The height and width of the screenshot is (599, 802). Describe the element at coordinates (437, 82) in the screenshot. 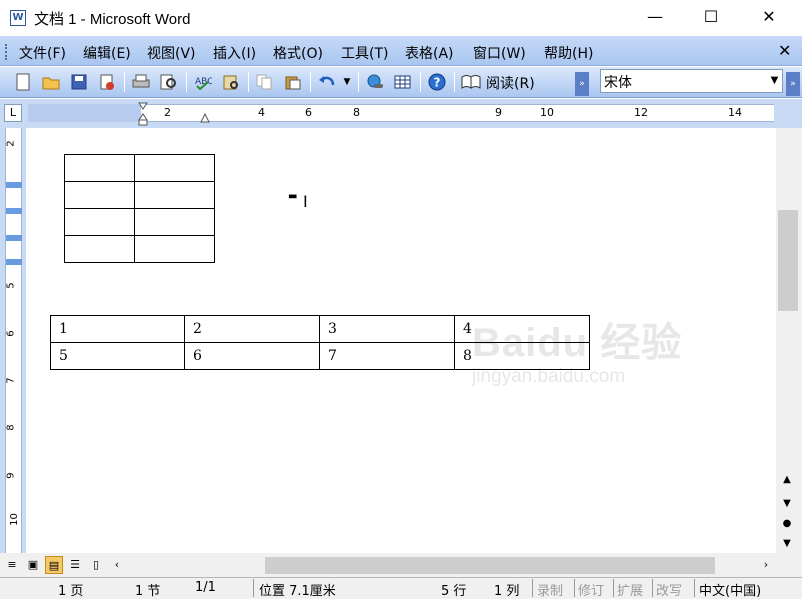

I see `help-icon: ?` at that location.